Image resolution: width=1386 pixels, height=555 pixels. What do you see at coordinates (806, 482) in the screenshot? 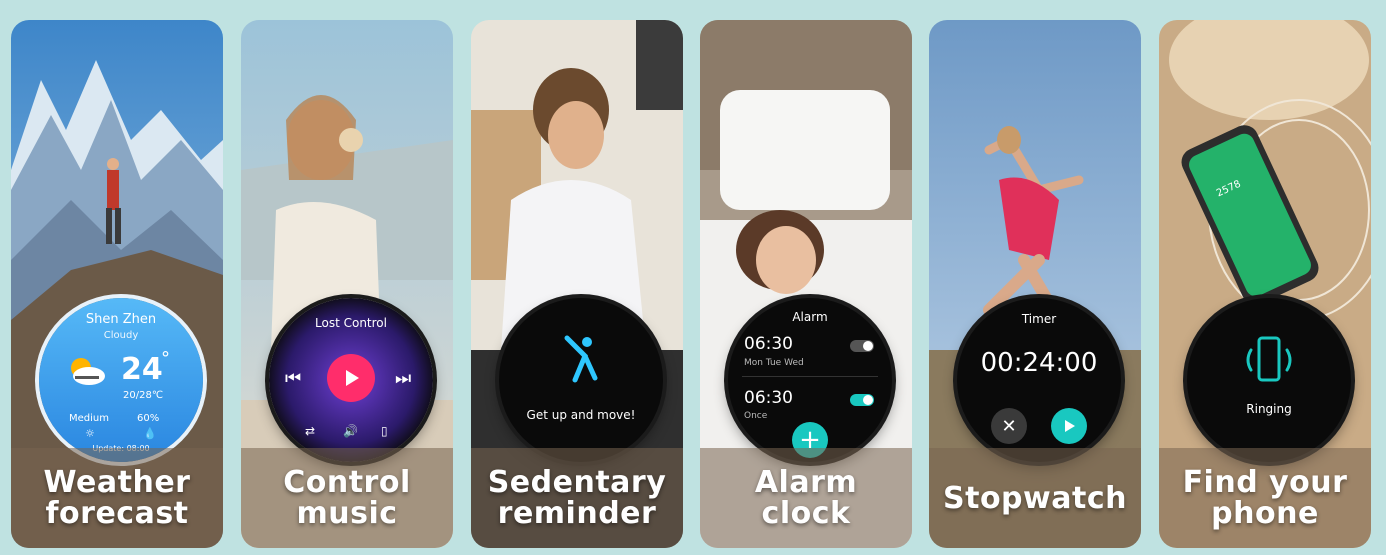
I see `caption-line-1: Alarm` at bounding box center [806, 482].